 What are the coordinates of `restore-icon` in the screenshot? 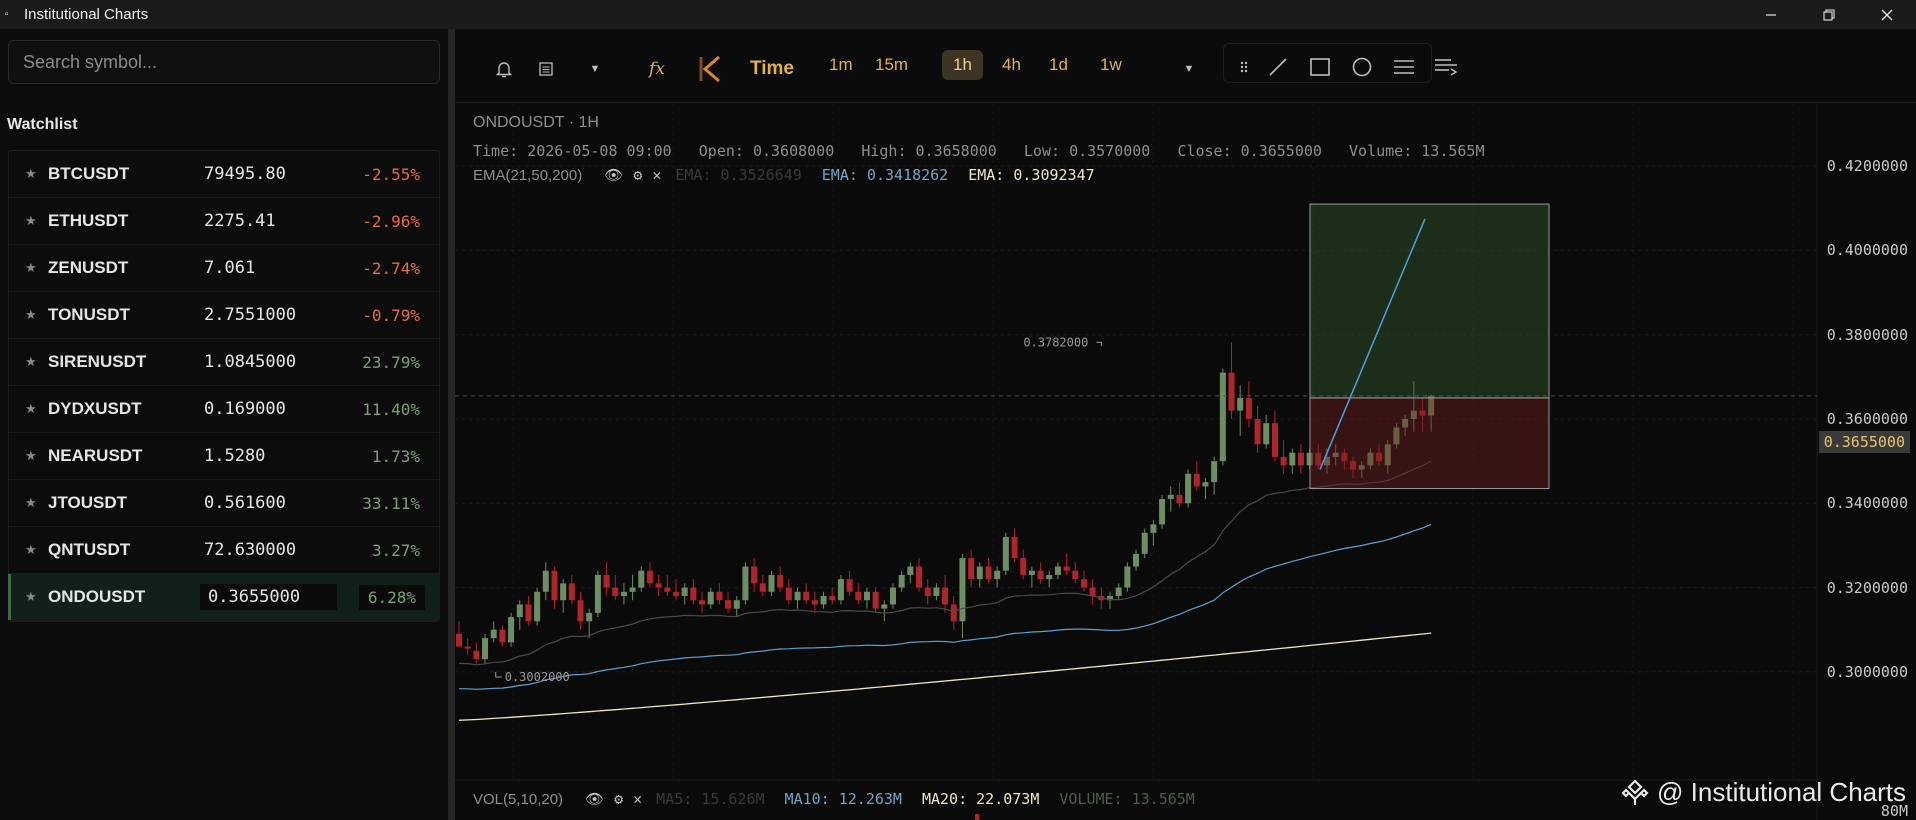 It's located at (1829, 14).